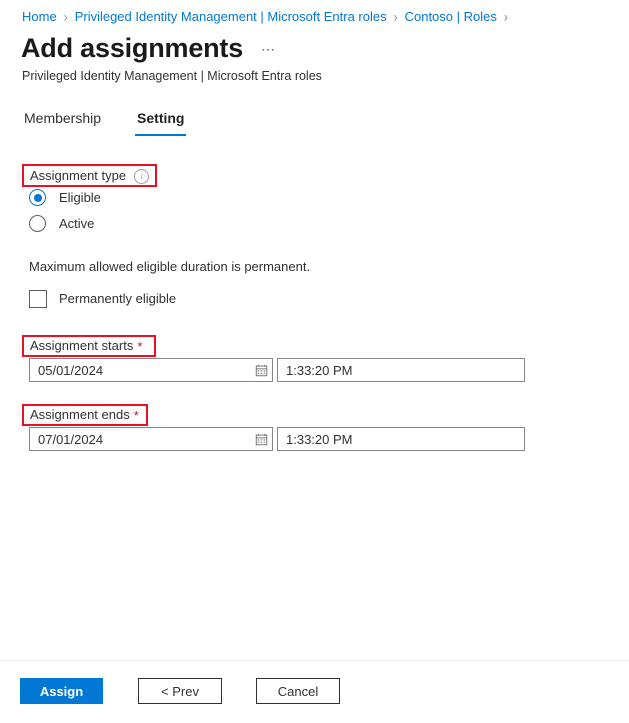 The height and width of the screenshot is (723, 629). Describe the element at coordinates (451, 17) in the screenshot. I see `breadcrumb-item-contoso-roles: Contoso | Roles` at that location.